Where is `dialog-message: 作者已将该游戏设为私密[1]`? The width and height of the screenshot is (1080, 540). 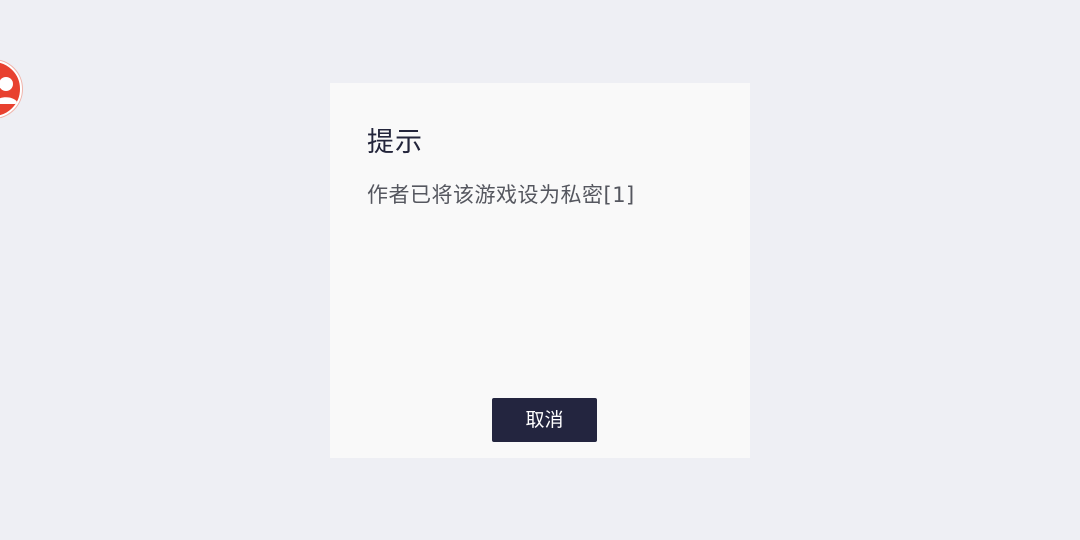 dialog-message: 作者已将该游戏设为私密[1] is located at coordinates (501, 195).